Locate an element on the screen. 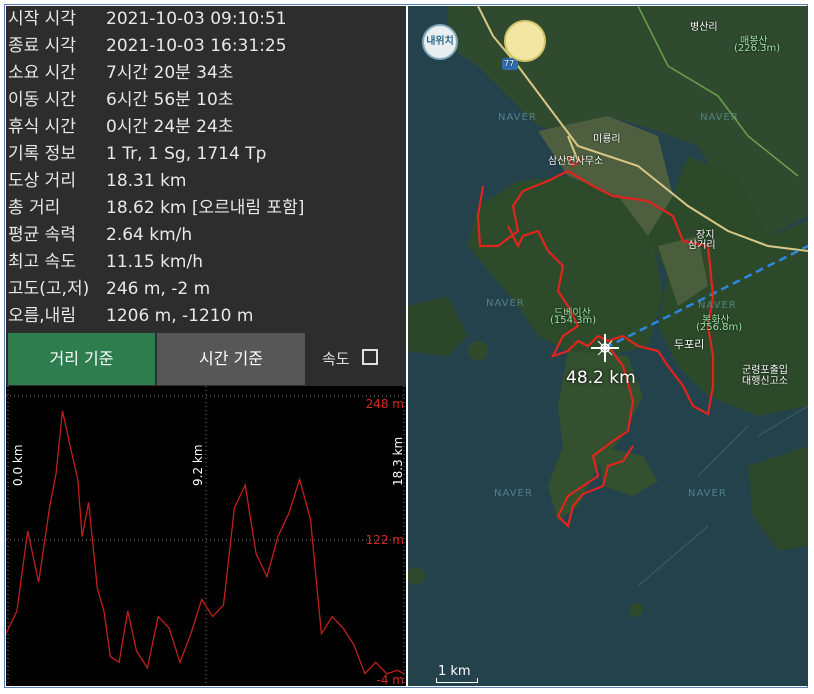  stat-label: 오름,내림 is located at coordinates (42, 316).